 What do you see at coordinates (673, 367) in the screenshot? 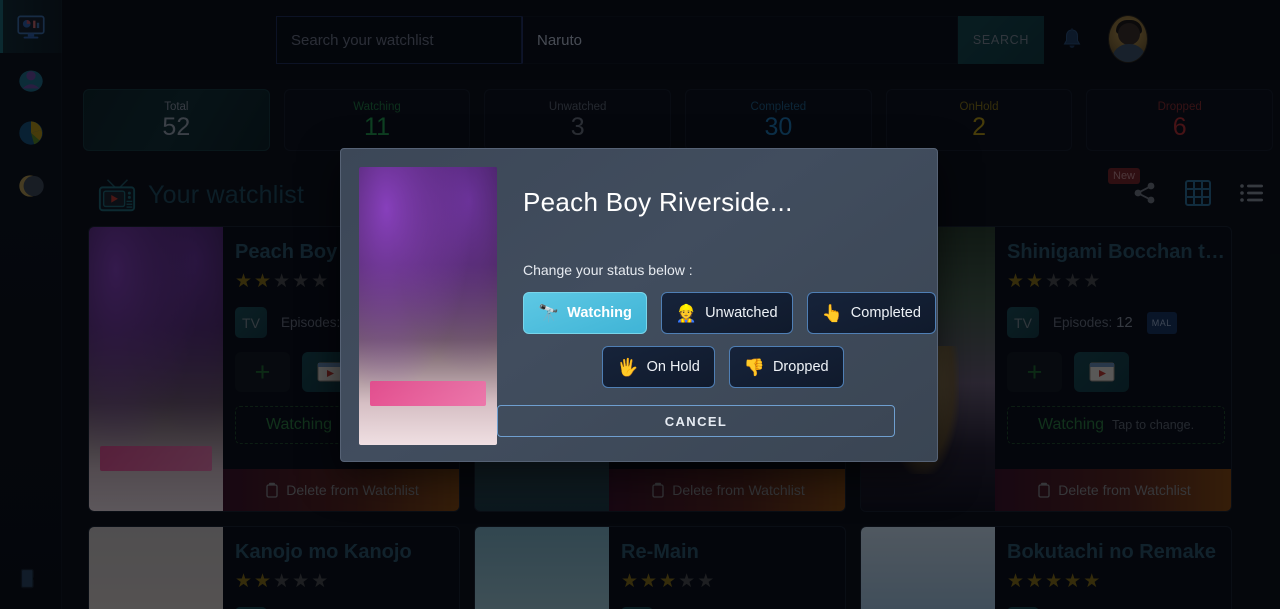
I see `status-option-label: On Hold` at bounding box center [673, 367].